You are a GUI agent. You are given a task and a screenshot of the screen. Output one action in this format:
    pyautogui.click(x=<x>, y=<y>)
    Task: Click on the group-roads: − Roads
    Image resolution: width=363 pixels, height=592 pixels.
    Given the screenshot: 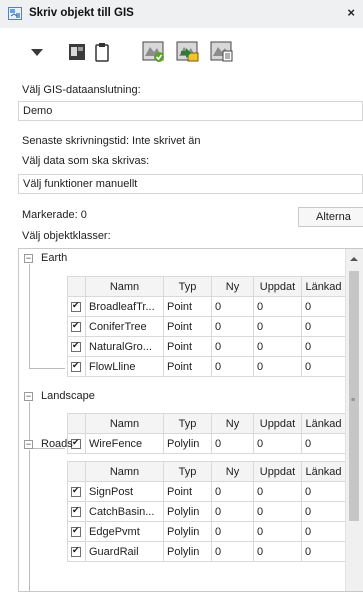 What is the action you would take?
    pyautogui.click(x=182, y=445)
    